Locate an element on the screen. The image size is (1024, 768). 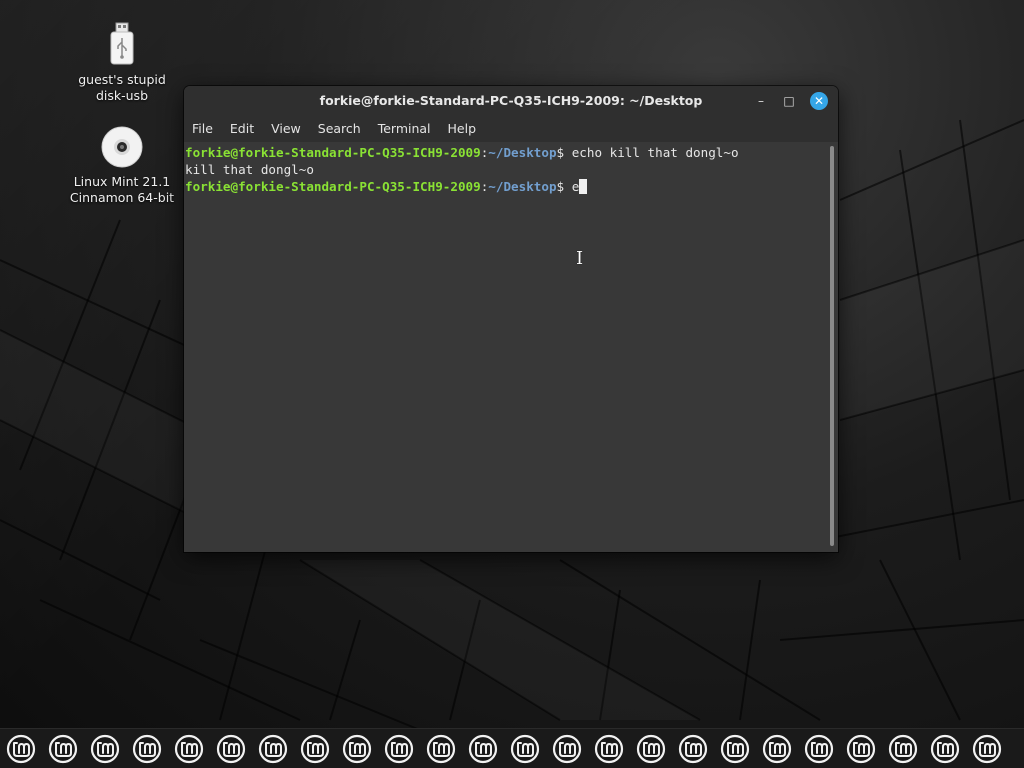
scrollbar is located at coordinates (832, 346).